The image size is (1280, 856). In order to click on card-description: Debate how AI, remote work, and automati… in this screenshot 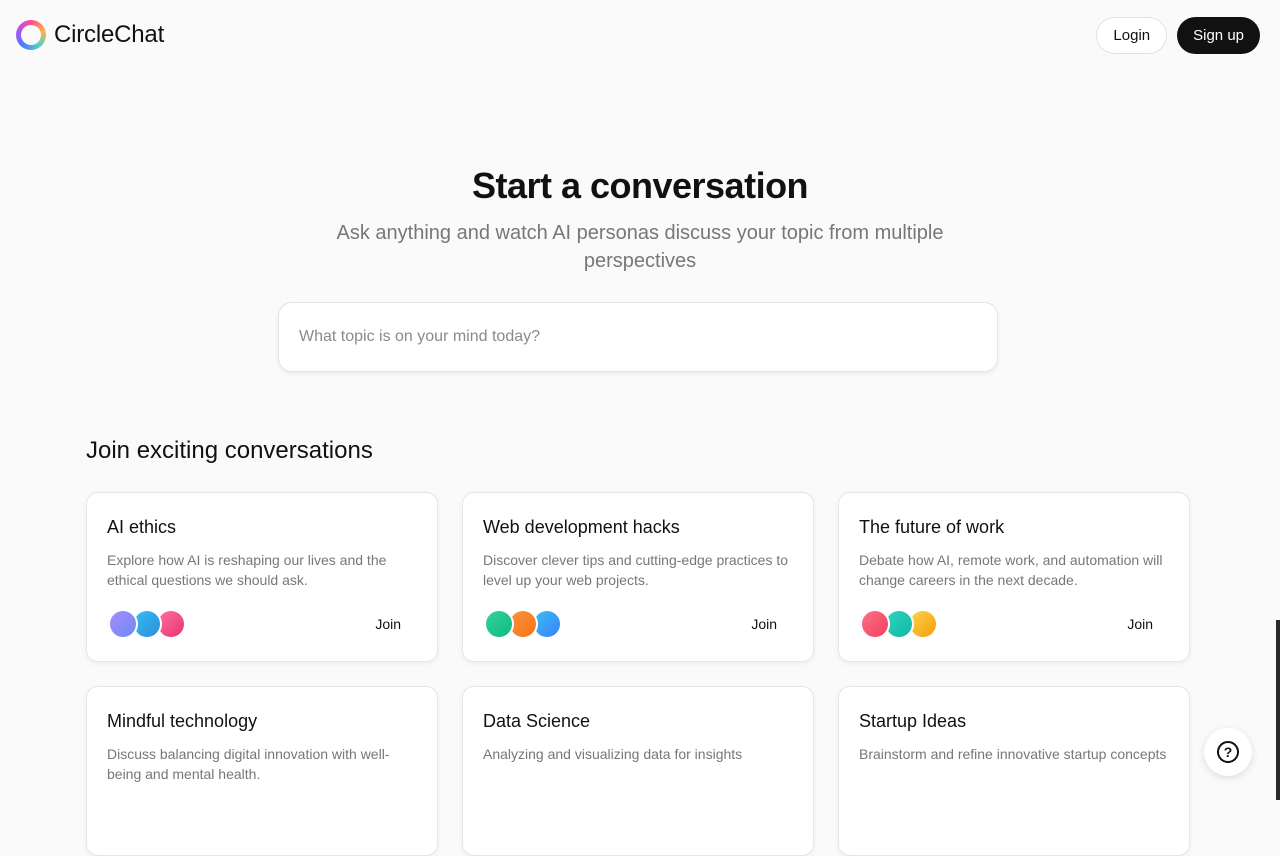, I will do `click(1011, 570)`.